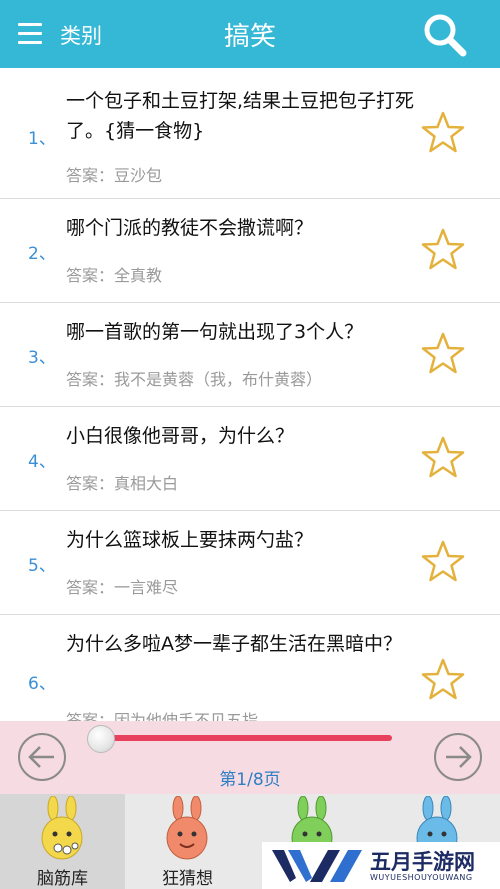 The height and width of the screenshot is (889, 500). Describe the element at coordinates (62, 828) in the screenshot. I see `yellow-bunny-icon` at that location.